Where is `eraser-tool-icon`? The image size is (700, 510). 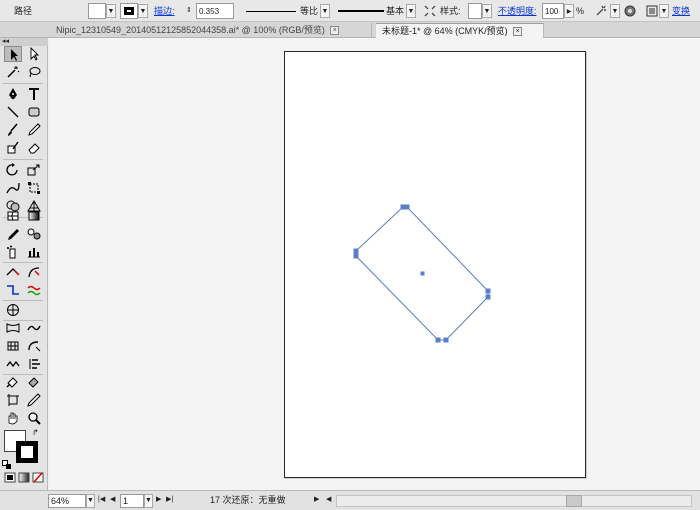 eraser-tool-icon is located at coordinates (34, 148).